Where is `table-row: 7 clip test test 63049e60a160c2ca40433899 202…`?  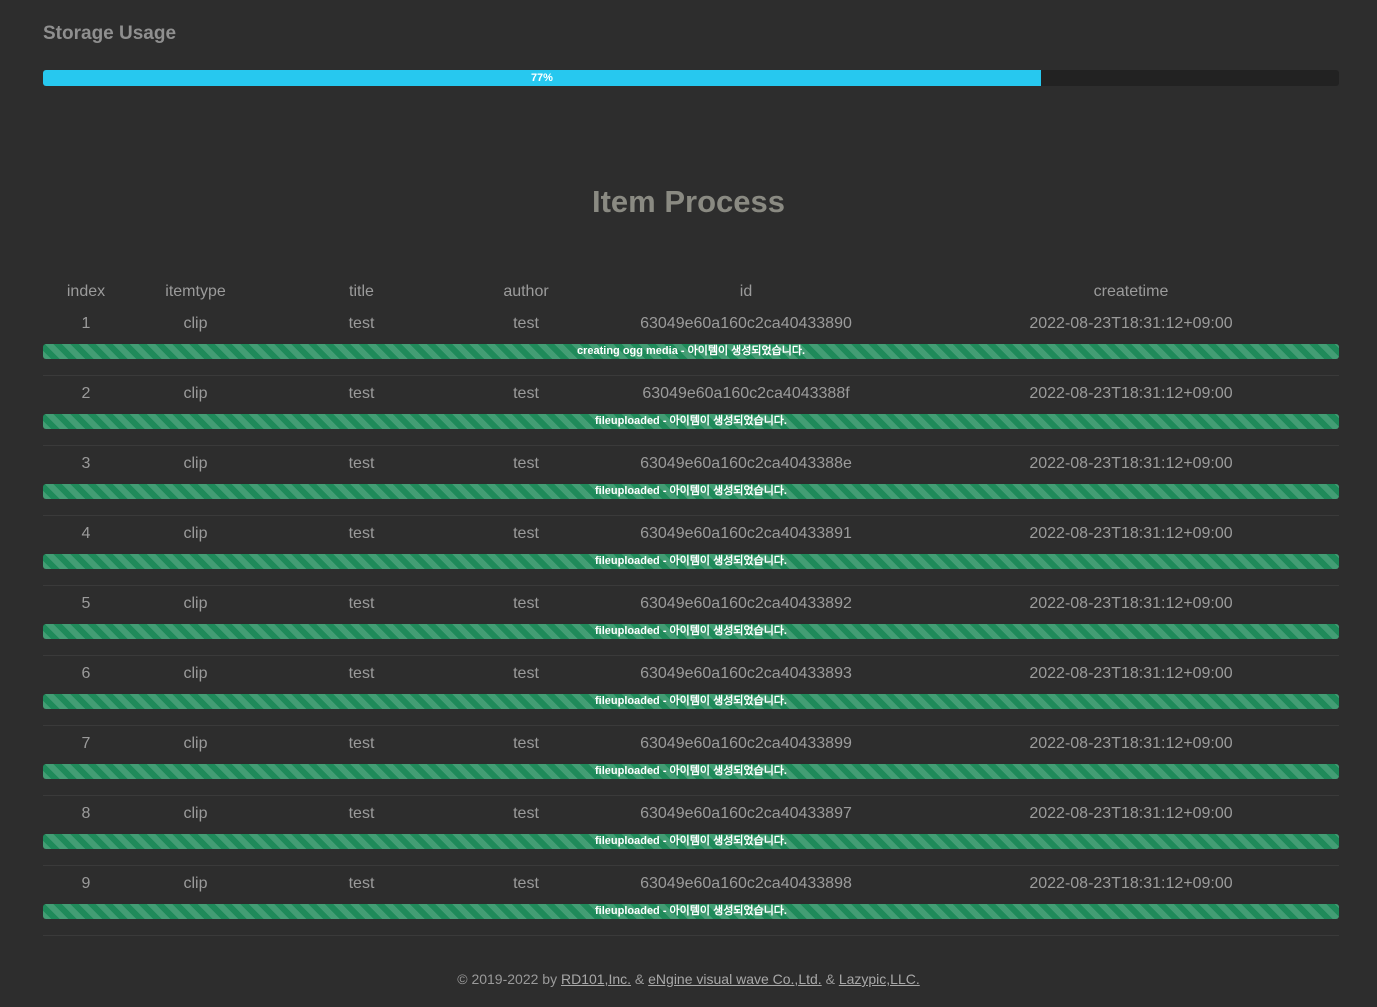 table-row: 7 clip test test 63049e60a160c2ca40433899 202… is located at coordinates (691, 763).